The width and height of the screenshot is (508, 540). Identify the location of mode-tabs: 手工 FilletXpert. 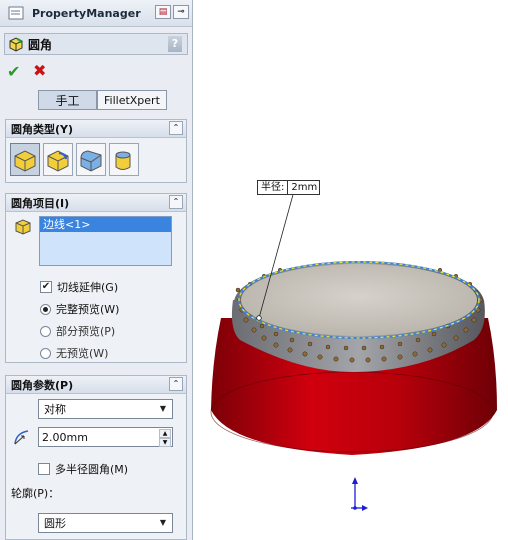
(102, 100).